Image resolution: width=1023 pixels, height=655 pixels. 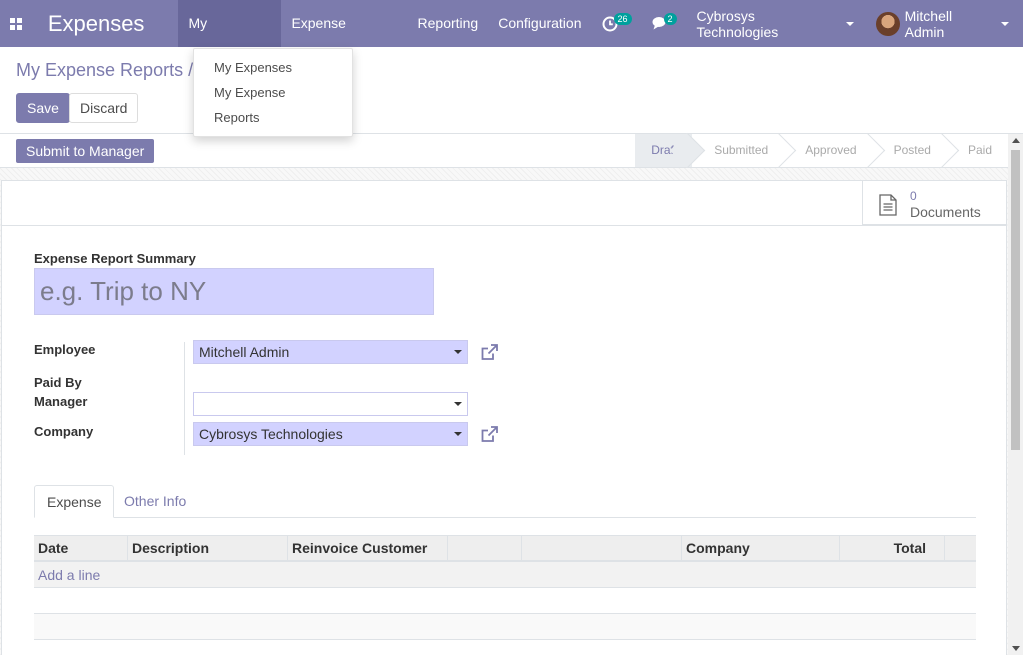 What do you see at coordinates (273, 105) in the screenshot?
I see `dropdown-item-my-expense-reports: My Expense Reports` at bounding box center [273, 105].